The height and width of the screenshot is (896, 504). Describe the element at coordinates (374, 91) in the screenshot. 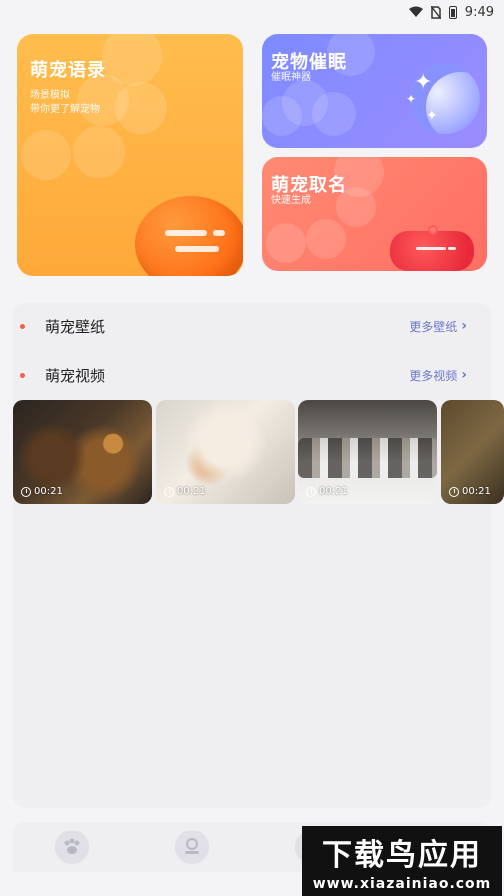

I see `pet-hypnosis-card: 宠物催眠 催眠神器 ✦ ✦ ✦` at that location.